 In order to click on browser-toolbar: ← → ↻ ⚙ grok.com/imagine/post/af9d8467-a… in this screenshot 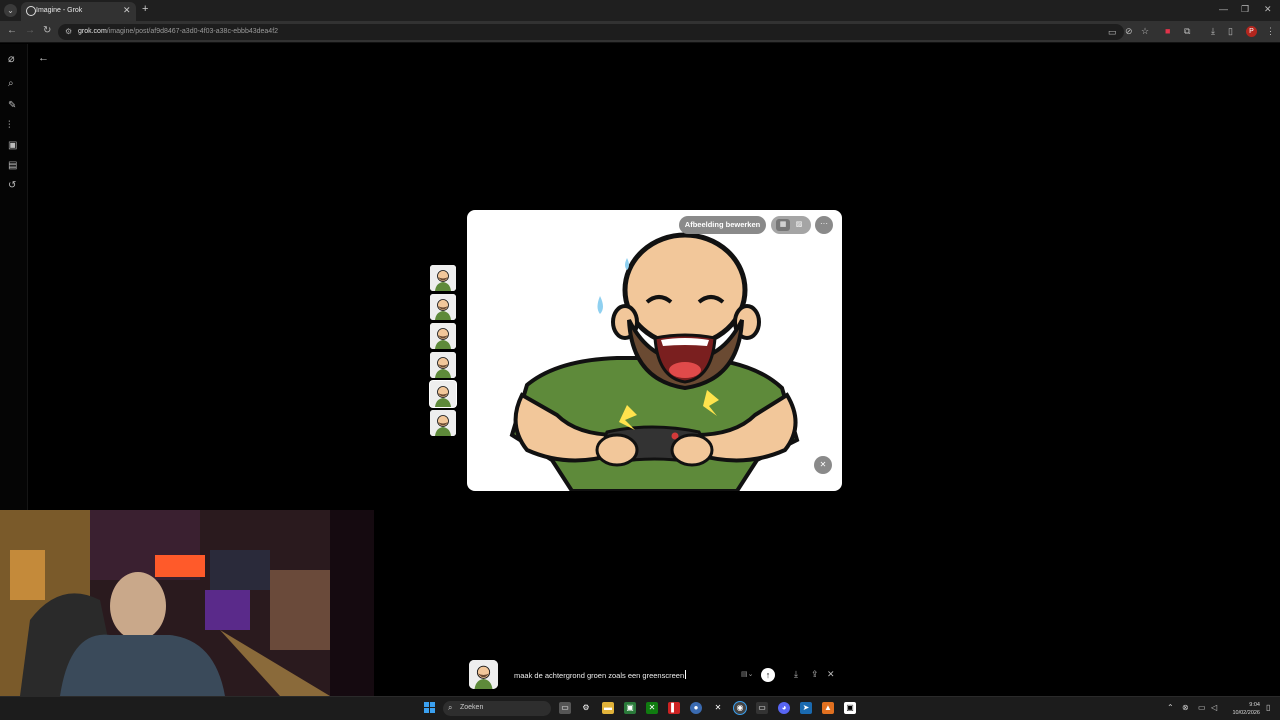, I will do `click(640, 32)`.